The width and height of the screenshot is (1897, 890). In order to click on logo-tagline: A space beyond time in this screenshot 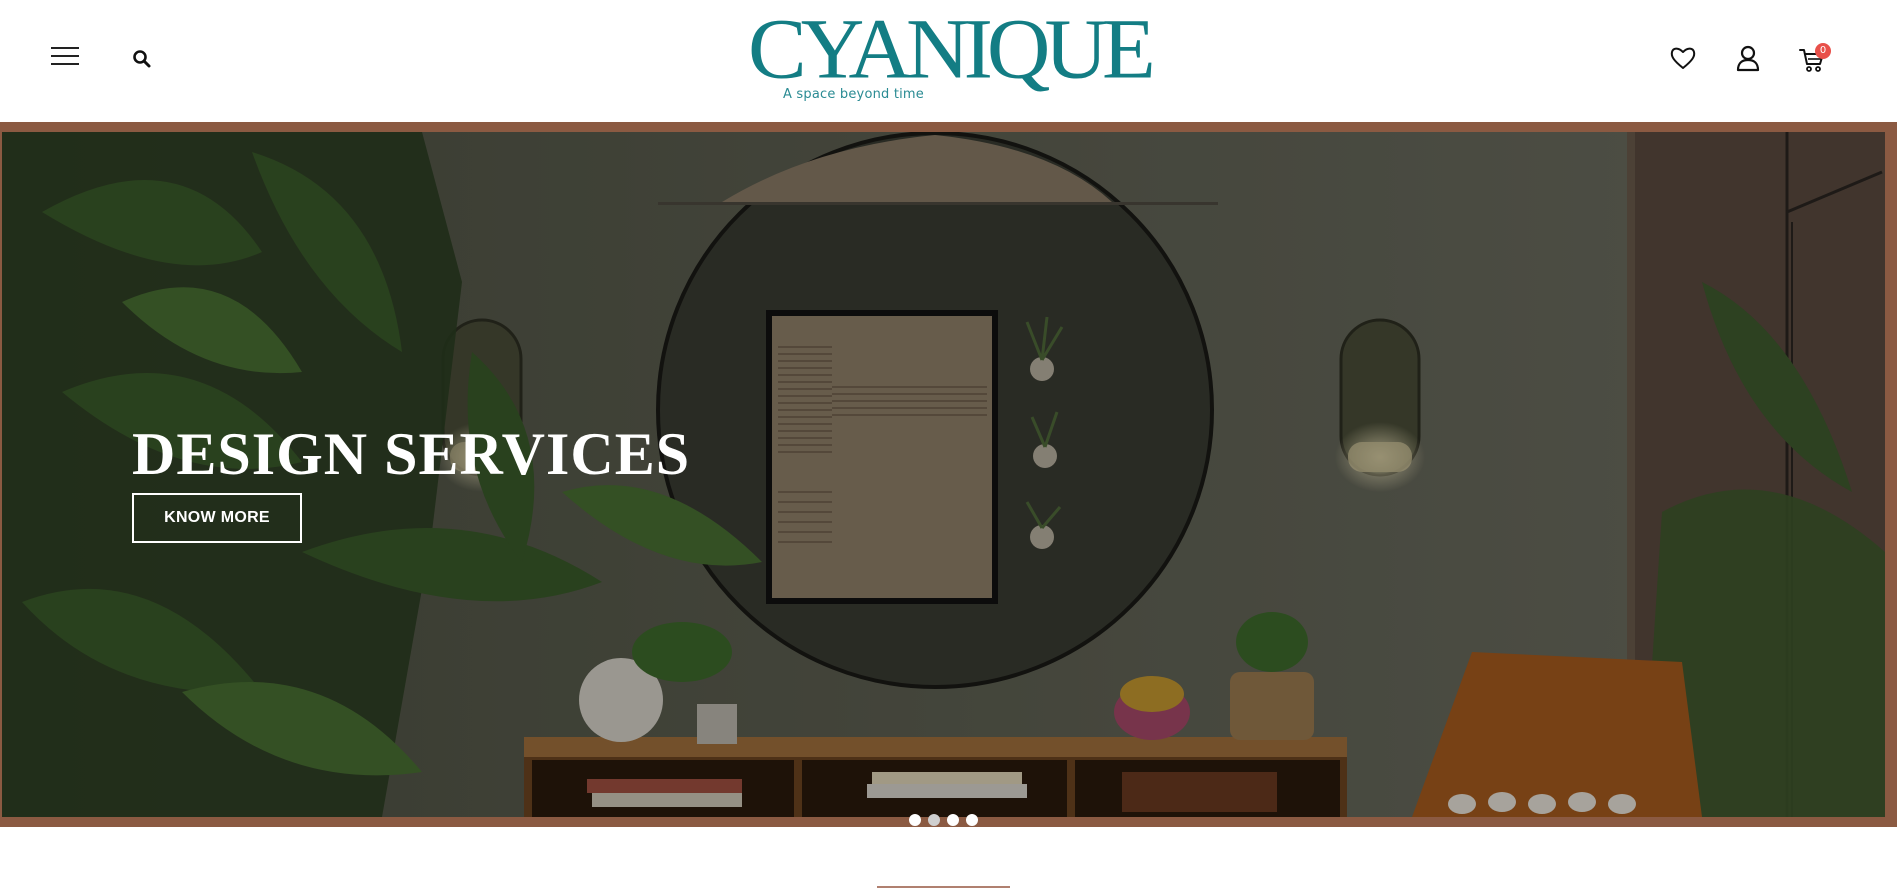, I will do `click(853, 94)`.